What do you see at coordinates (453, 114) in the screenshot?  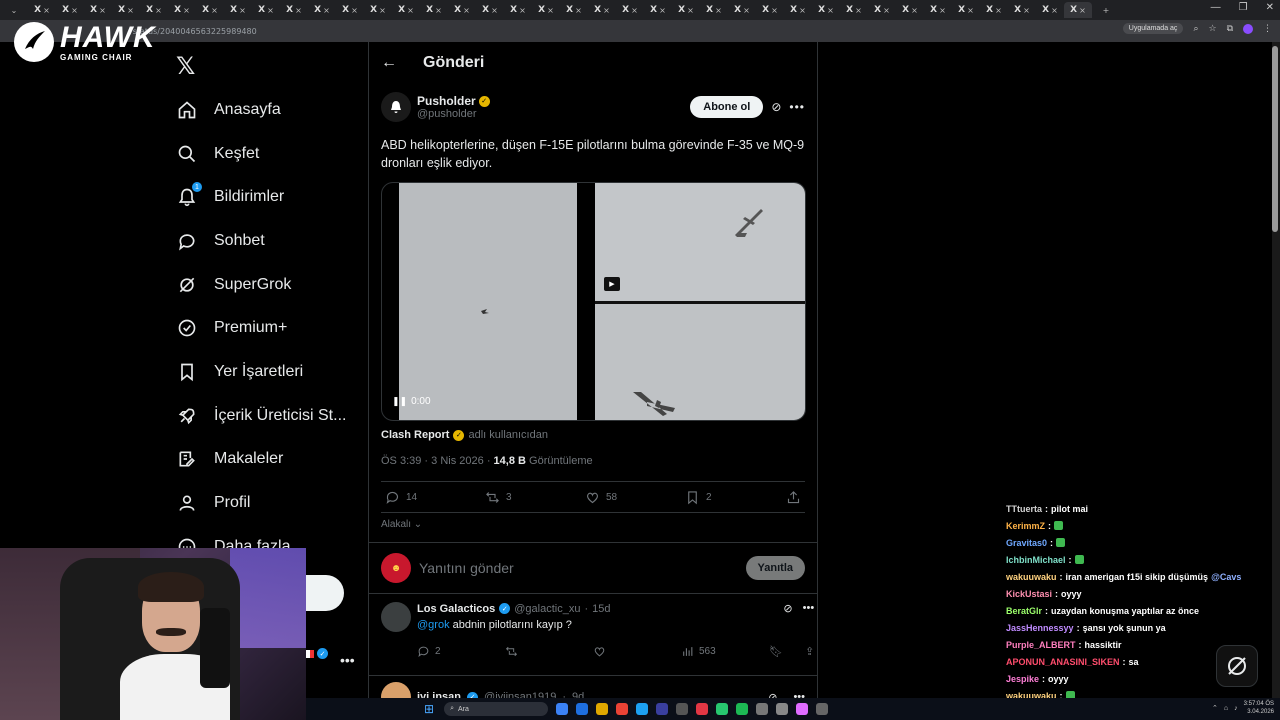 I see `author-handle: @pusholder` at bounding box center [453, 114].